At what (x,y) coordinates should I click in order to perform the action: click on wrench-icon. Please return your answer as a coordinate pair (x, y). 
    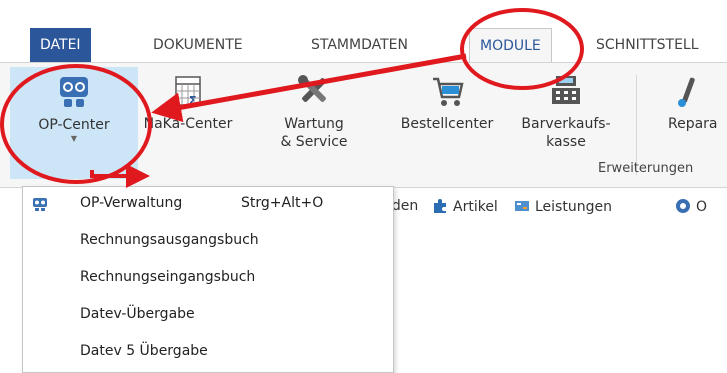
    Looking at the image, I should click on (686, 92).